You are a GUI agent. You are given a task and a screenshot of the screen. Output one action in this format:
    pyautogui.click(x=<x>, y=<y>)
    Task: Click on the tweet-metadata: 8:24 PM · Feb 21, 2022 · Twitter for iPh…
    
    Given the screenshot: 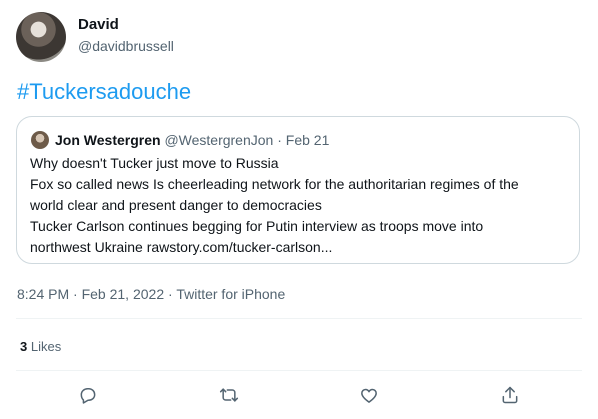 What is the action you would take?
    pyautogui.click(x=151, y=294)
    